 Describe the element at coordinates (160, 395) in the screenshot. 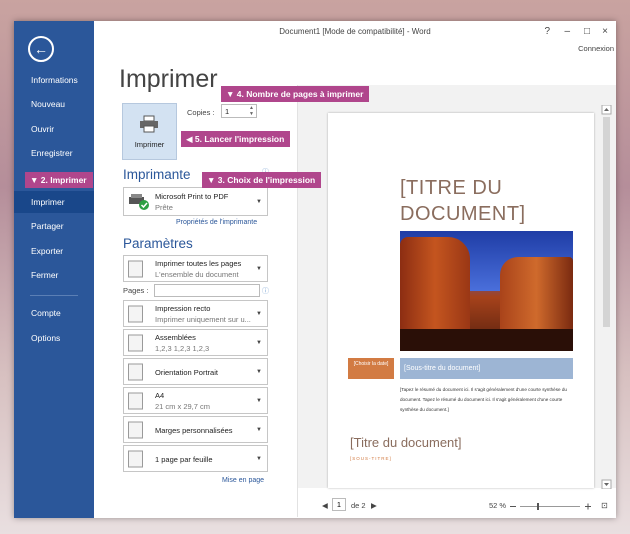

I see `setting-line1: A4` at that location.